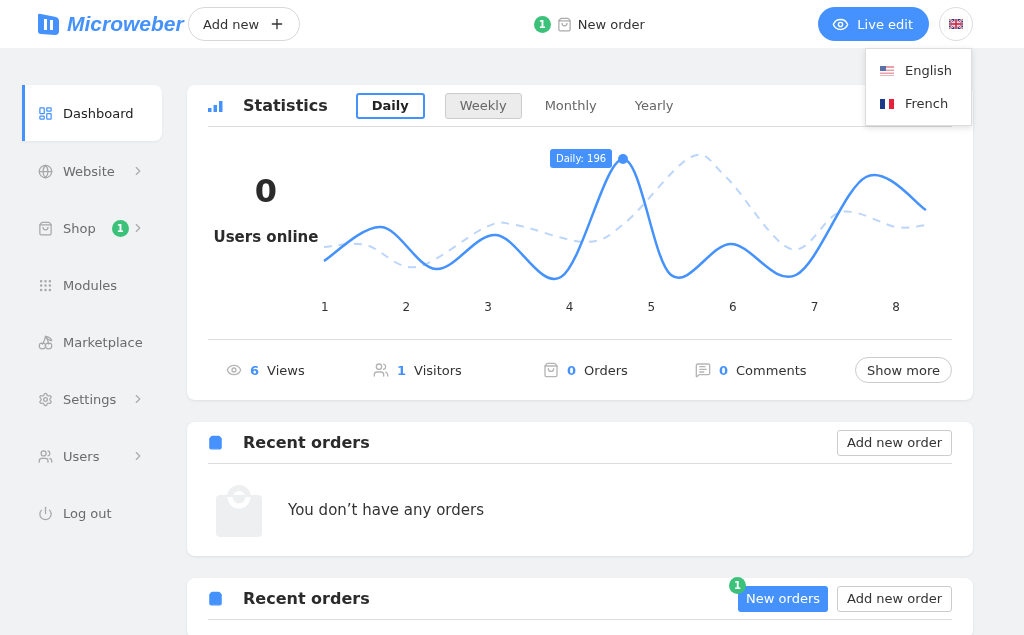 This screenshot has width=1024, height=635. I want to click on data-point, so click(623, 159).